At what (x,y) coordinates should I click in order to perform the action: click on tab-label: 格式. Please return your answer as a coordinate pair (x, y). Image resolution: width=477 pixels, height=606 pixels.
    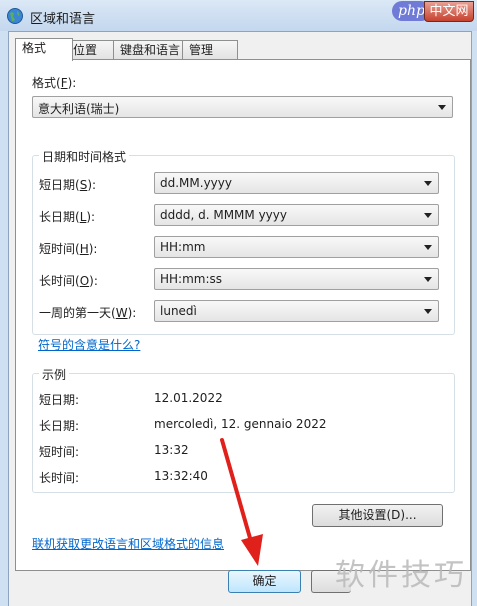
    Looking at the image, I should click on (34, 48).